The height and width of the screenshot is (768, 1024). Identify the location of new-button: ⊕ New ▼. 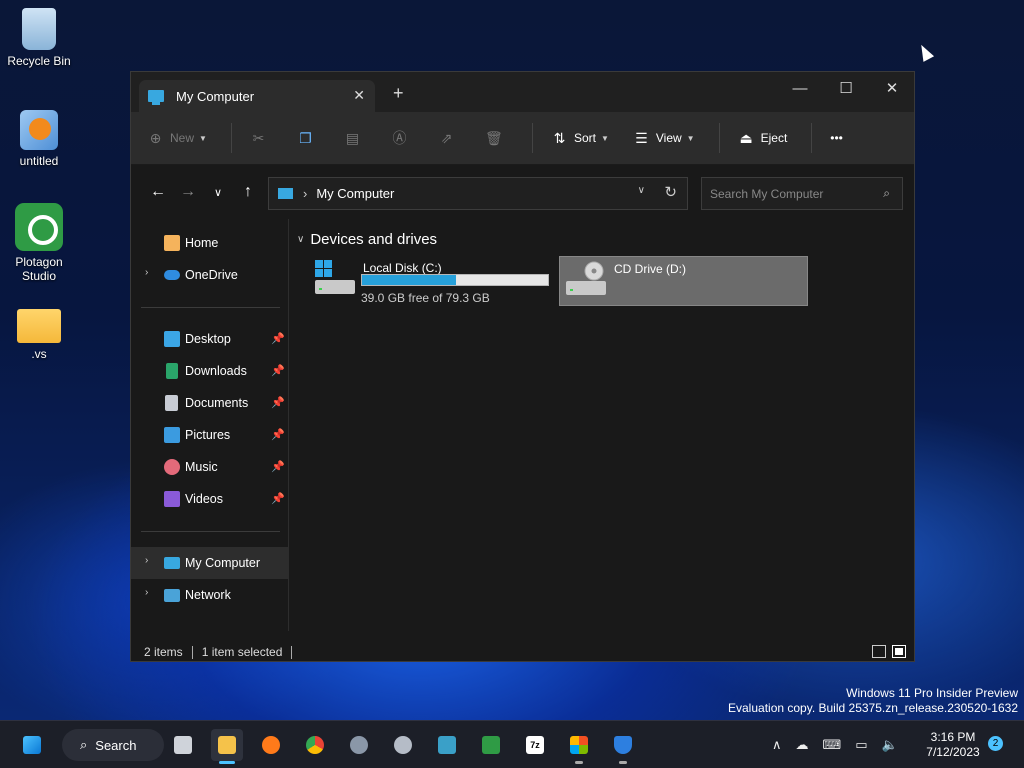
(177, 138).